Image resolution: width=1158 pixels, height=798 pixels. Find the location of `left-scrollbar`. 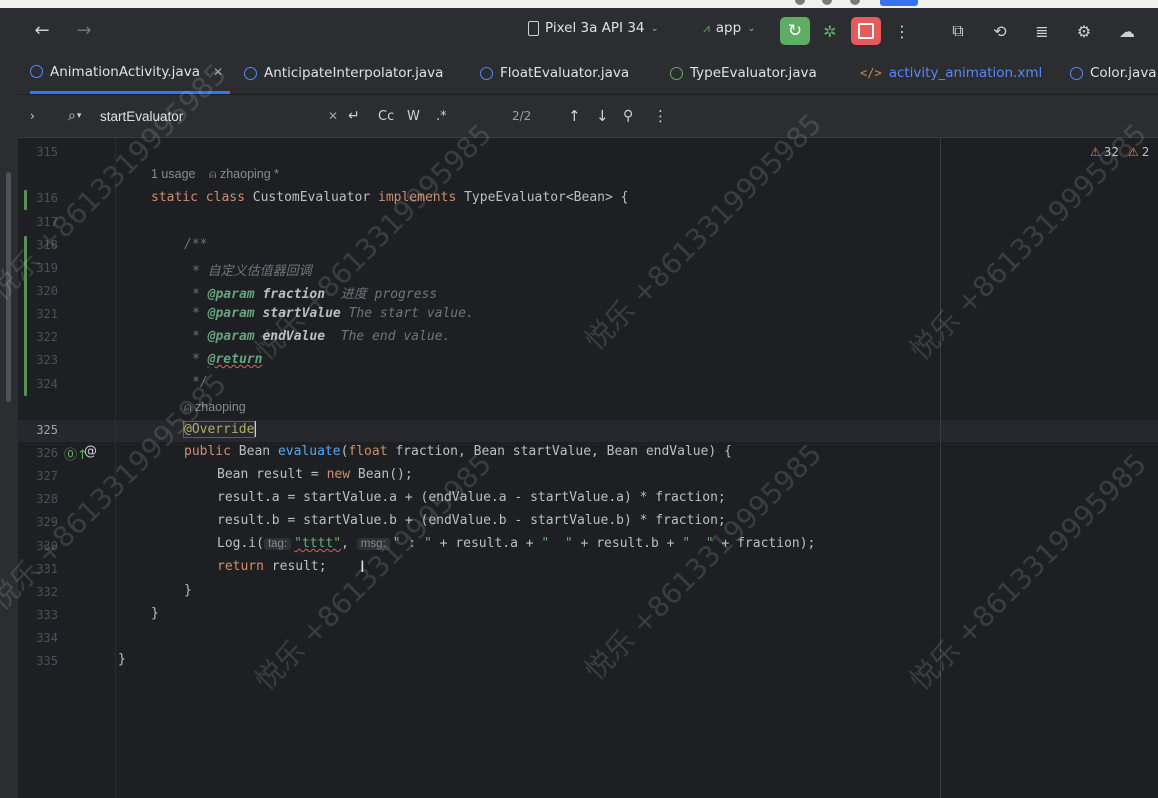

left-scrollbar is located at coordinates (8, 287).